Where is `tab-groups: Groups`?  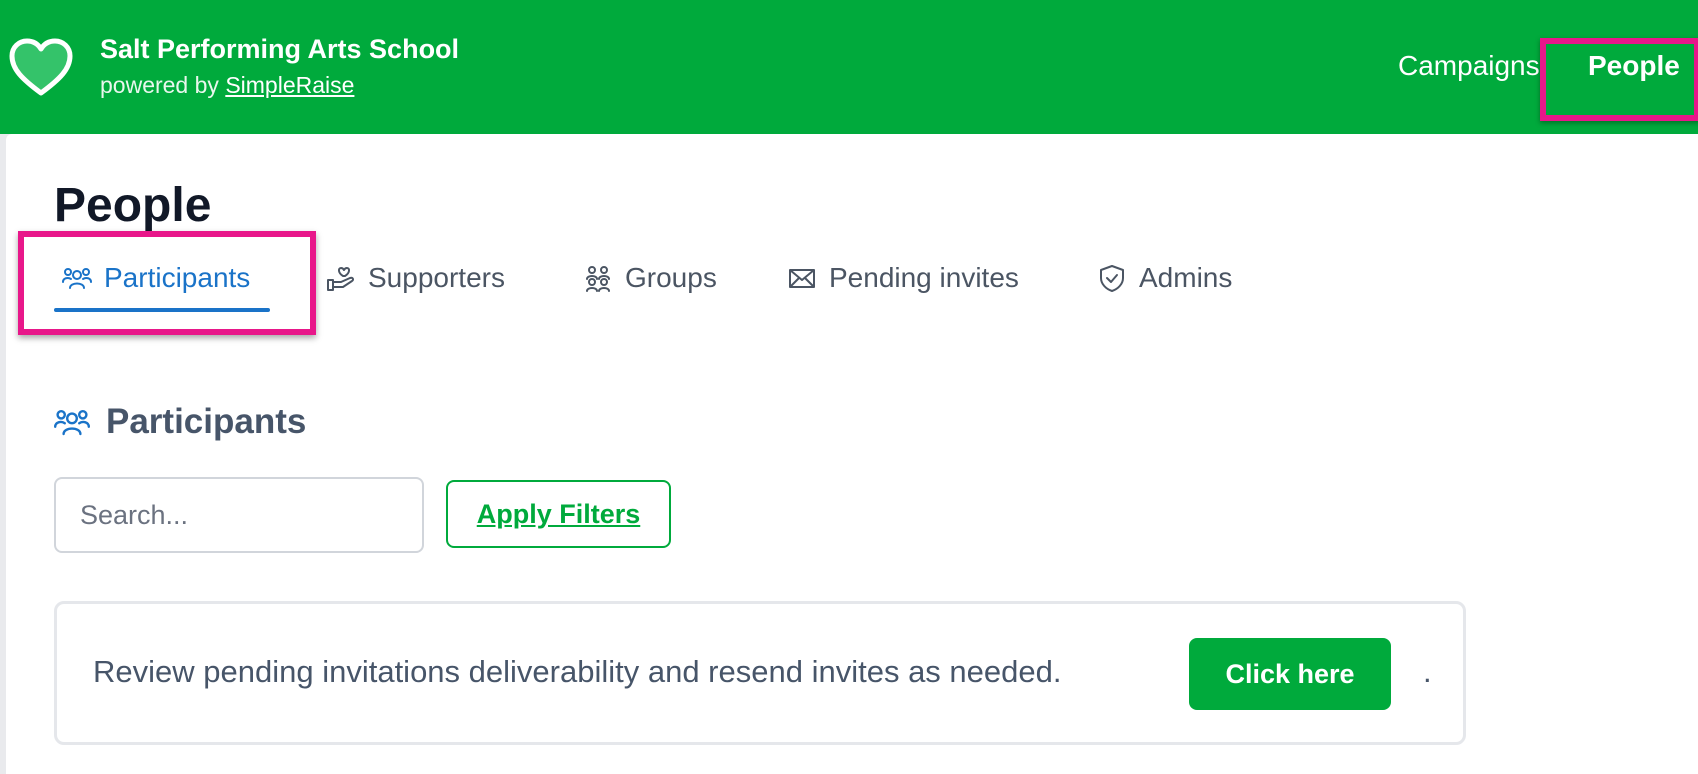
tab-groups: Groups is located at coordinates (650, 278).